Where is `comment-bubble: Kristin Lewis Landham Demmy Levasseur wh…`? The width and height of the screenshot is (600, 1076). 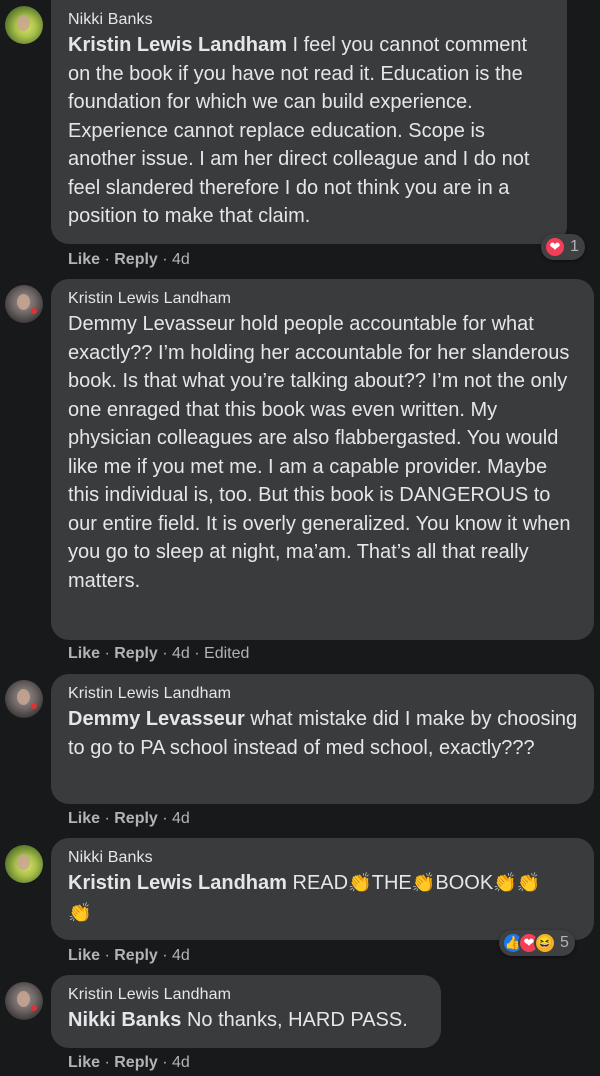 comment-bubble: Kristin Lewis Landham Demmy Levasseur wh… is located at coordinates (322, 739).